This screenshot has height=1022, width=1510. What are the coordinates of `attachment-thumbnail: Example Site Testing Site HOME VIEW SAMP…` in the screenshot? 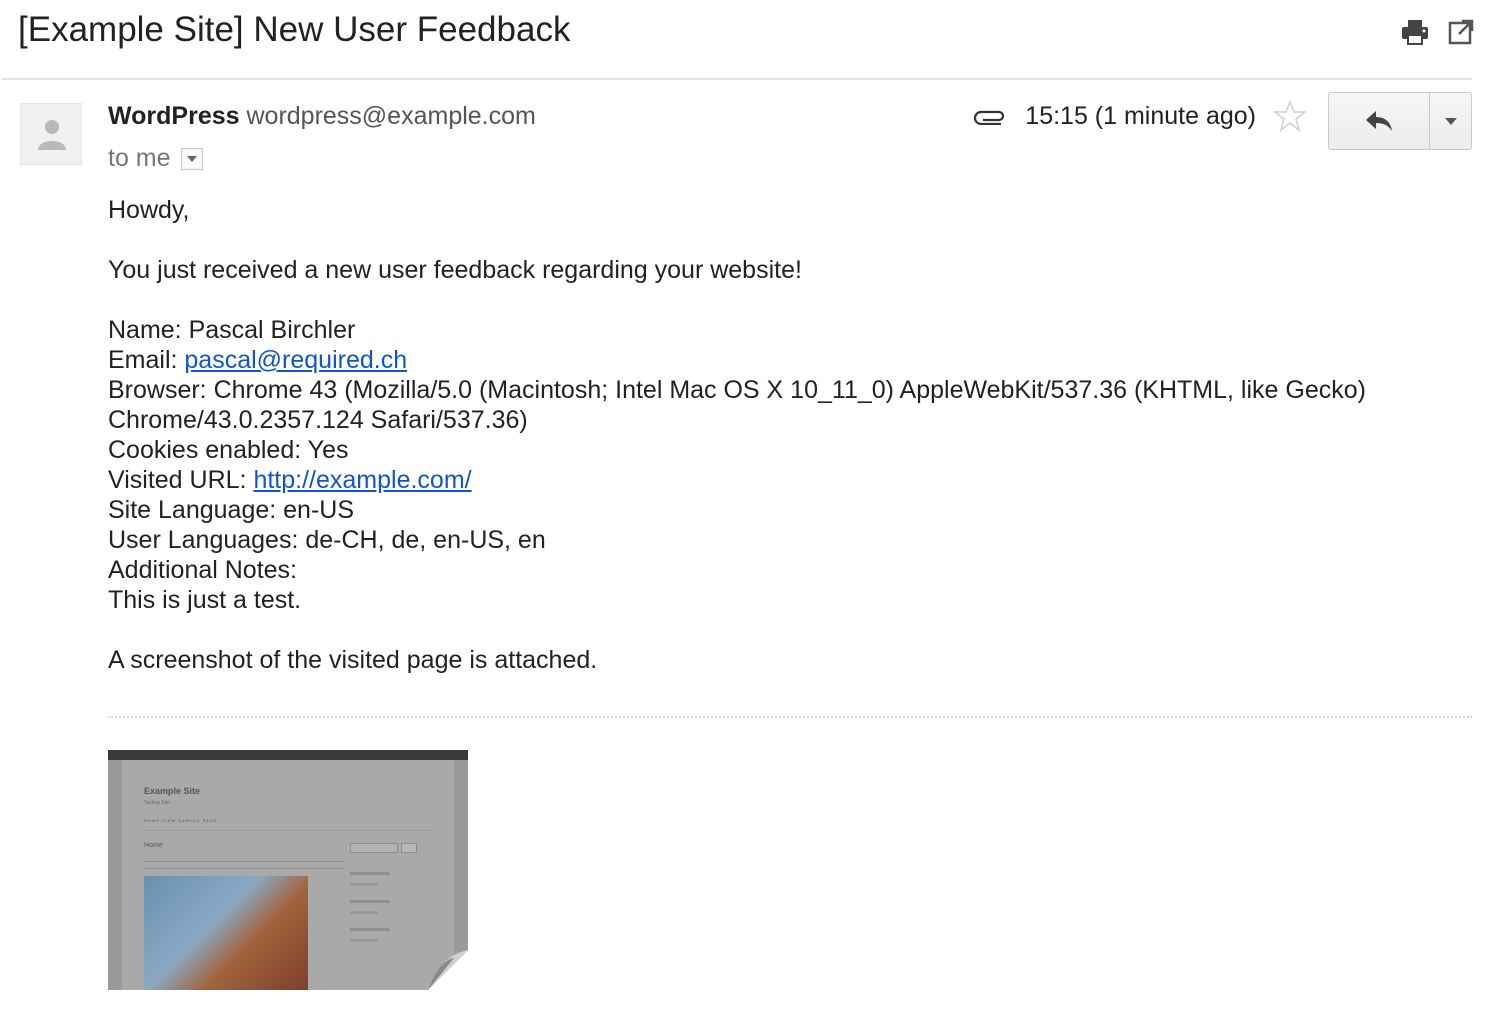 It's located at (288, 870).